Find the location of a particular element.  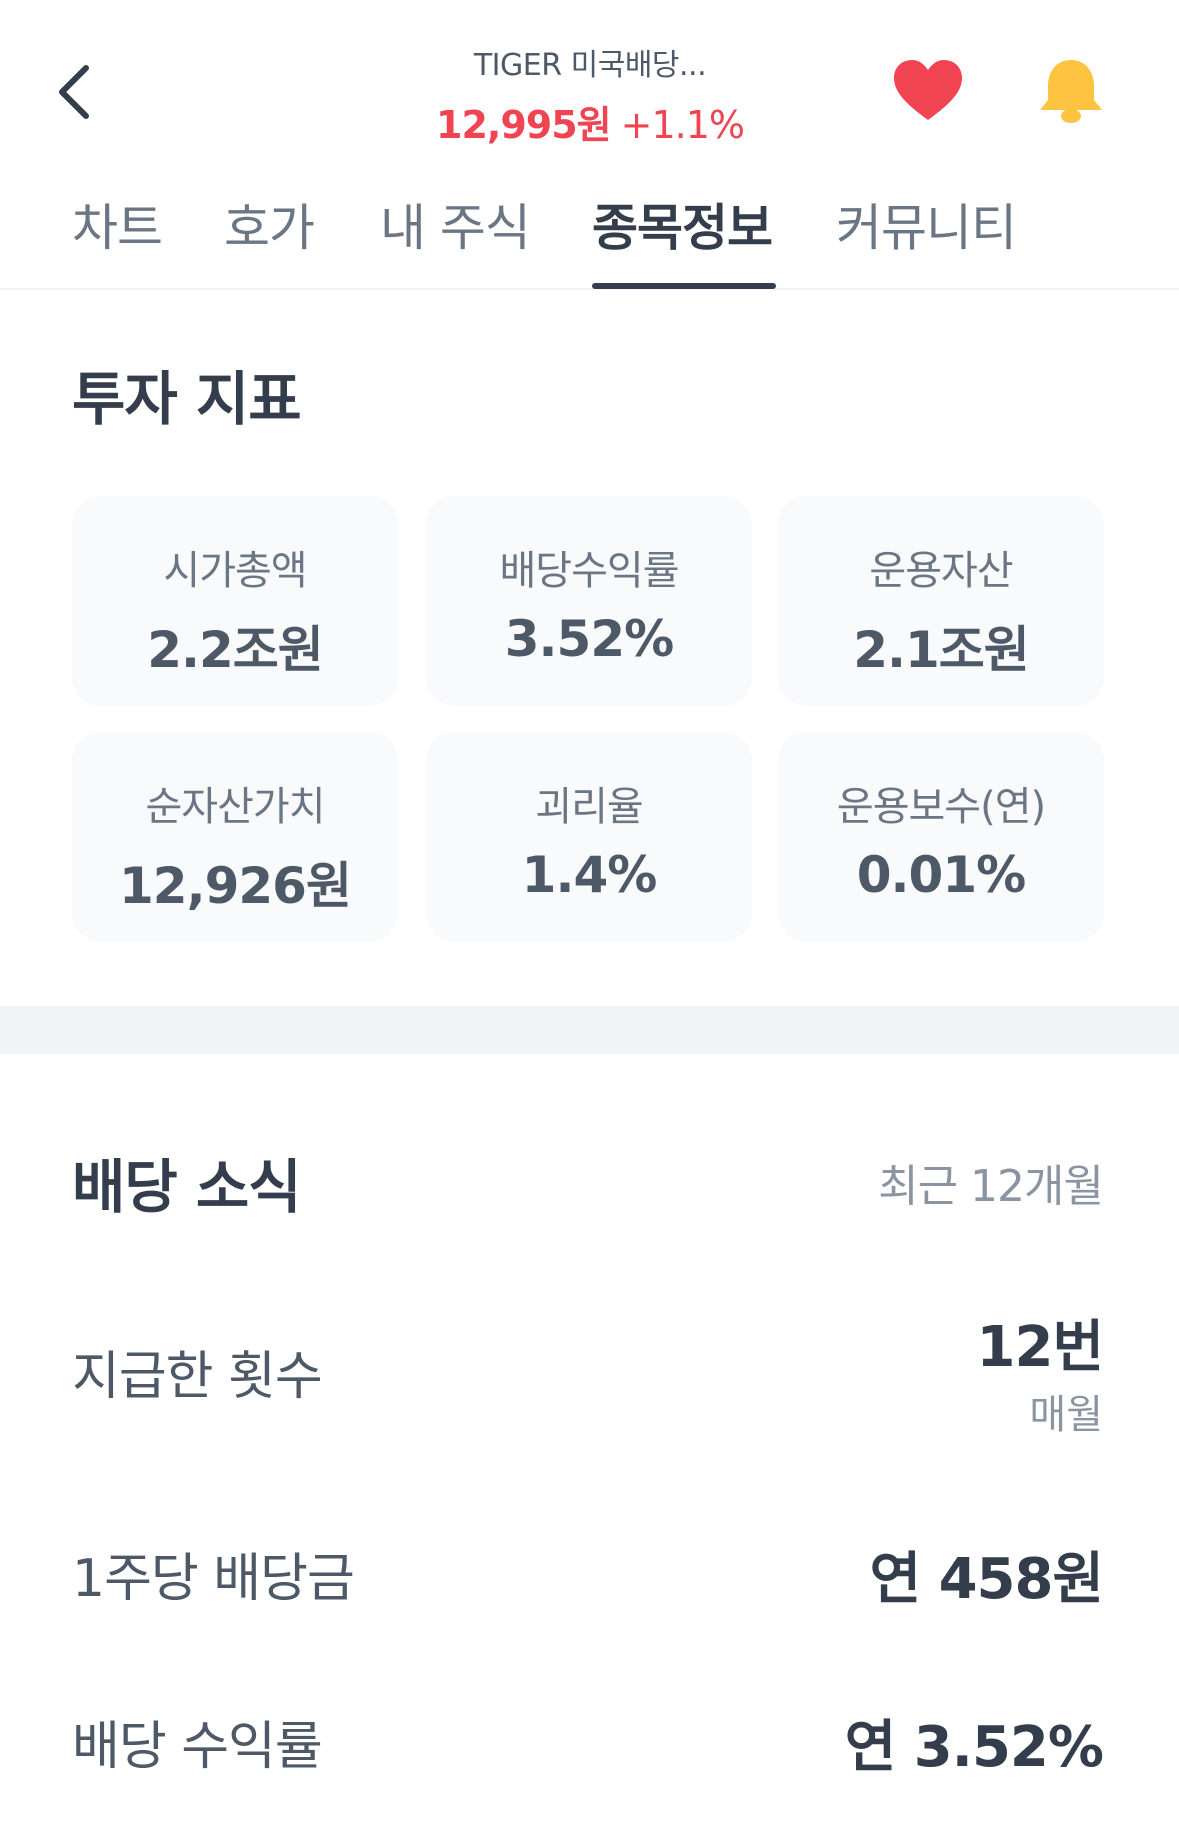

back-button is located at coordinates (74, 92).